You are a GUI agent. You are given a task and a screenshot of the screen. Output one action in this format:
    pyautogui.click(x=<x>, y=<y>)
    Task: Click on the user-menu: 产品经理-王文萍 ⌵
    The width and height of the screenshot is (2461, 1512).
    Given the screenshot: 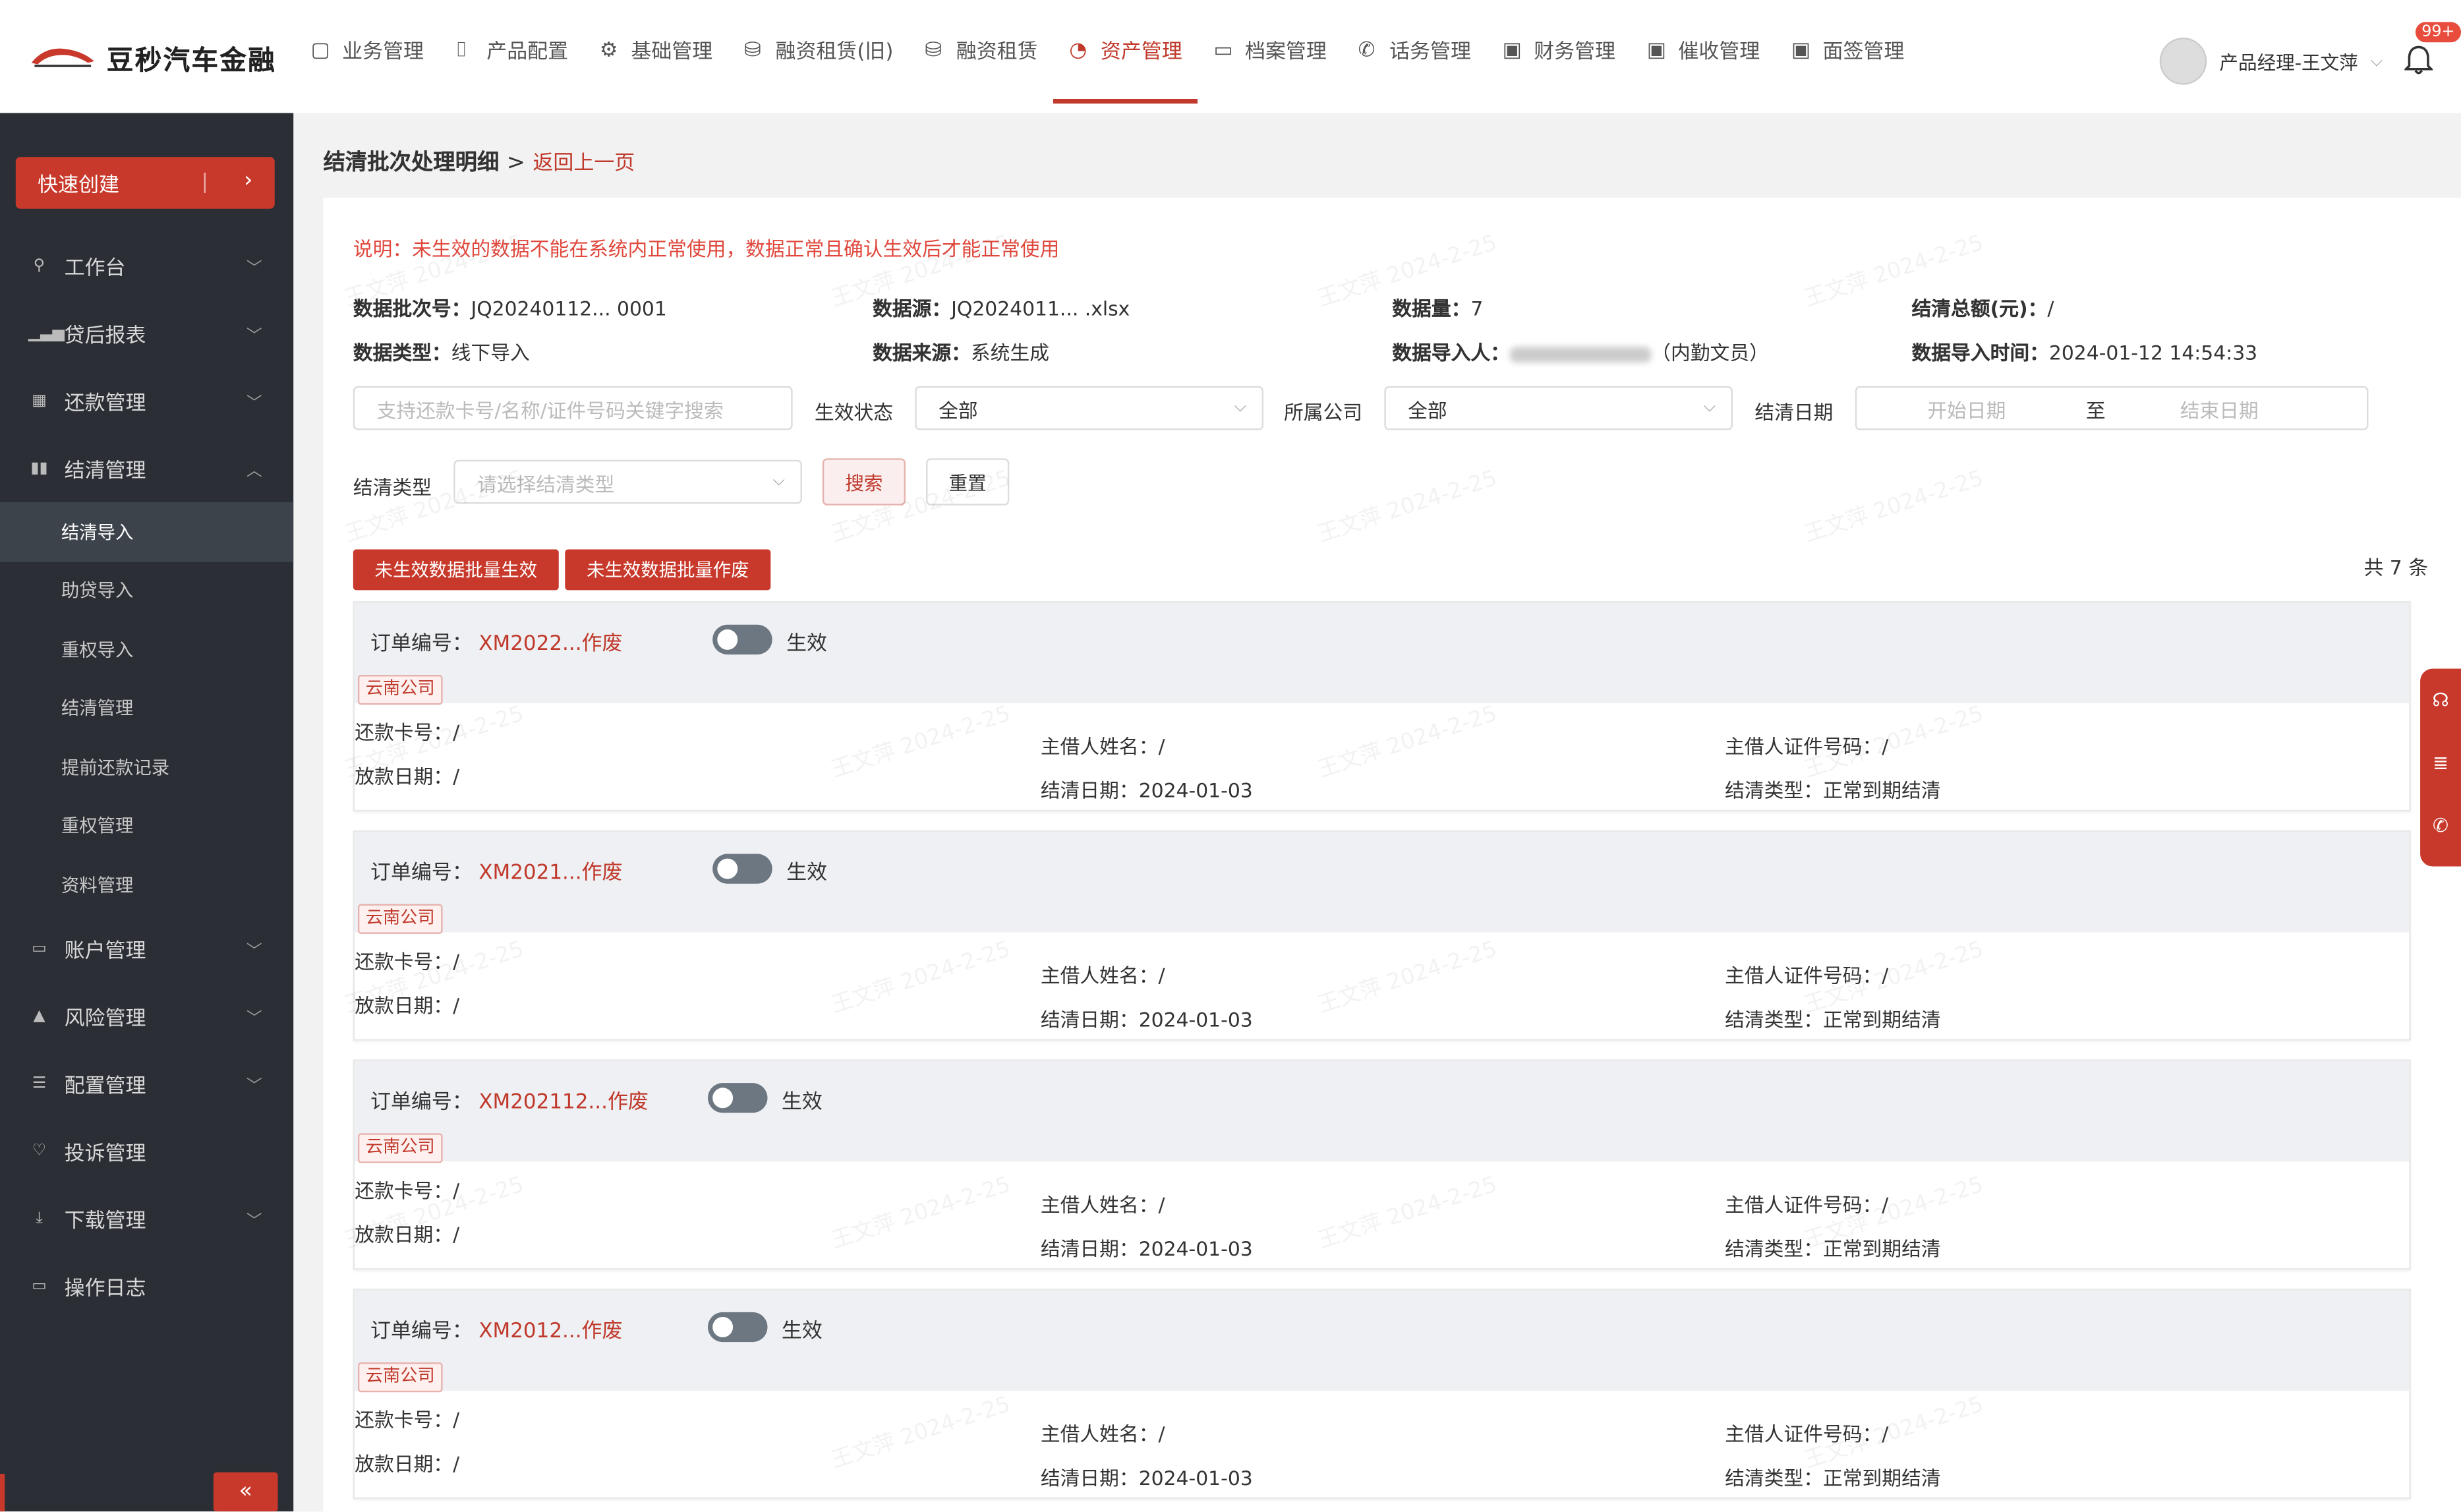 What is the action you would take?
    pyautogui.click(x=2271, y=61)
    